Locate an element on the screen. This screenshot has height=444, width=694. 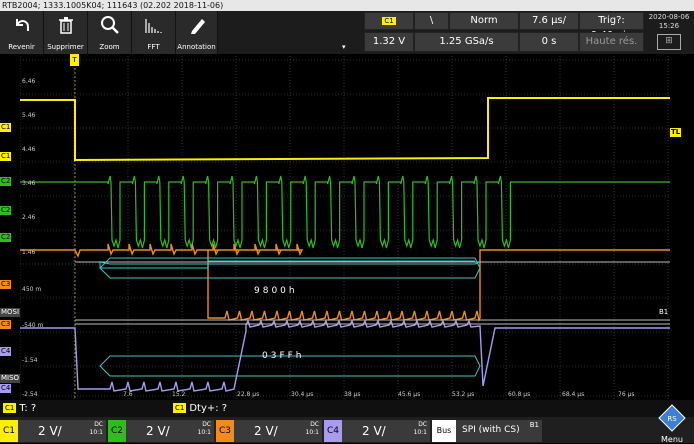
channel-c3-tile: C3 2 V/ DC 10:1 is located at coordinates (269, 431).